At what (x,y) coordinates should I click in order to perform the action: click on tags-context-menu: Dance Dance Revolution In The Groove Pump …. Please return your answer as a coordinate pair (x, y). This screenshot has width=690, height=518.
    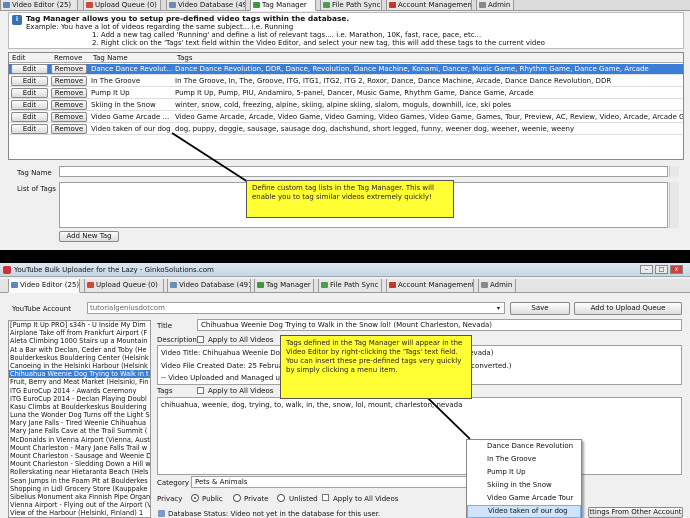
    Looking at the image, I should click on (524, 478).